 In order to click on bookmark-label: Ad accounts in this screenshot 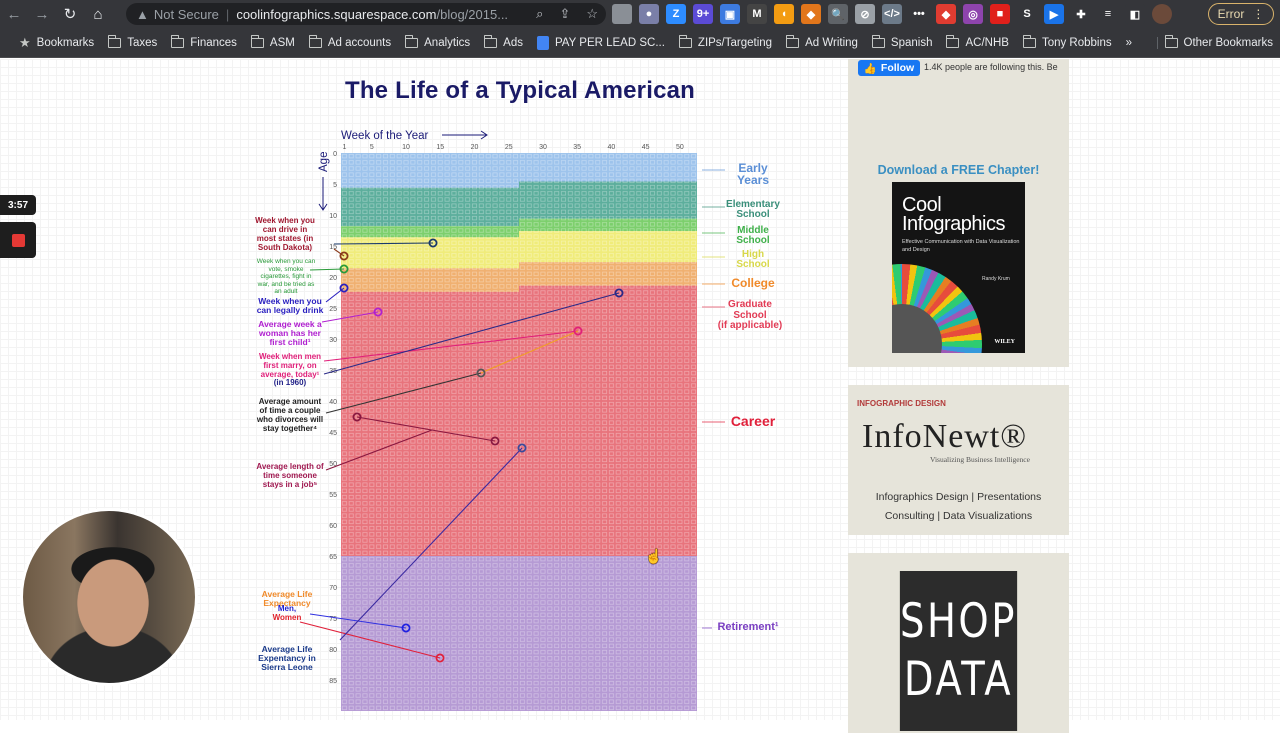, I will do `click(359, 42)`.